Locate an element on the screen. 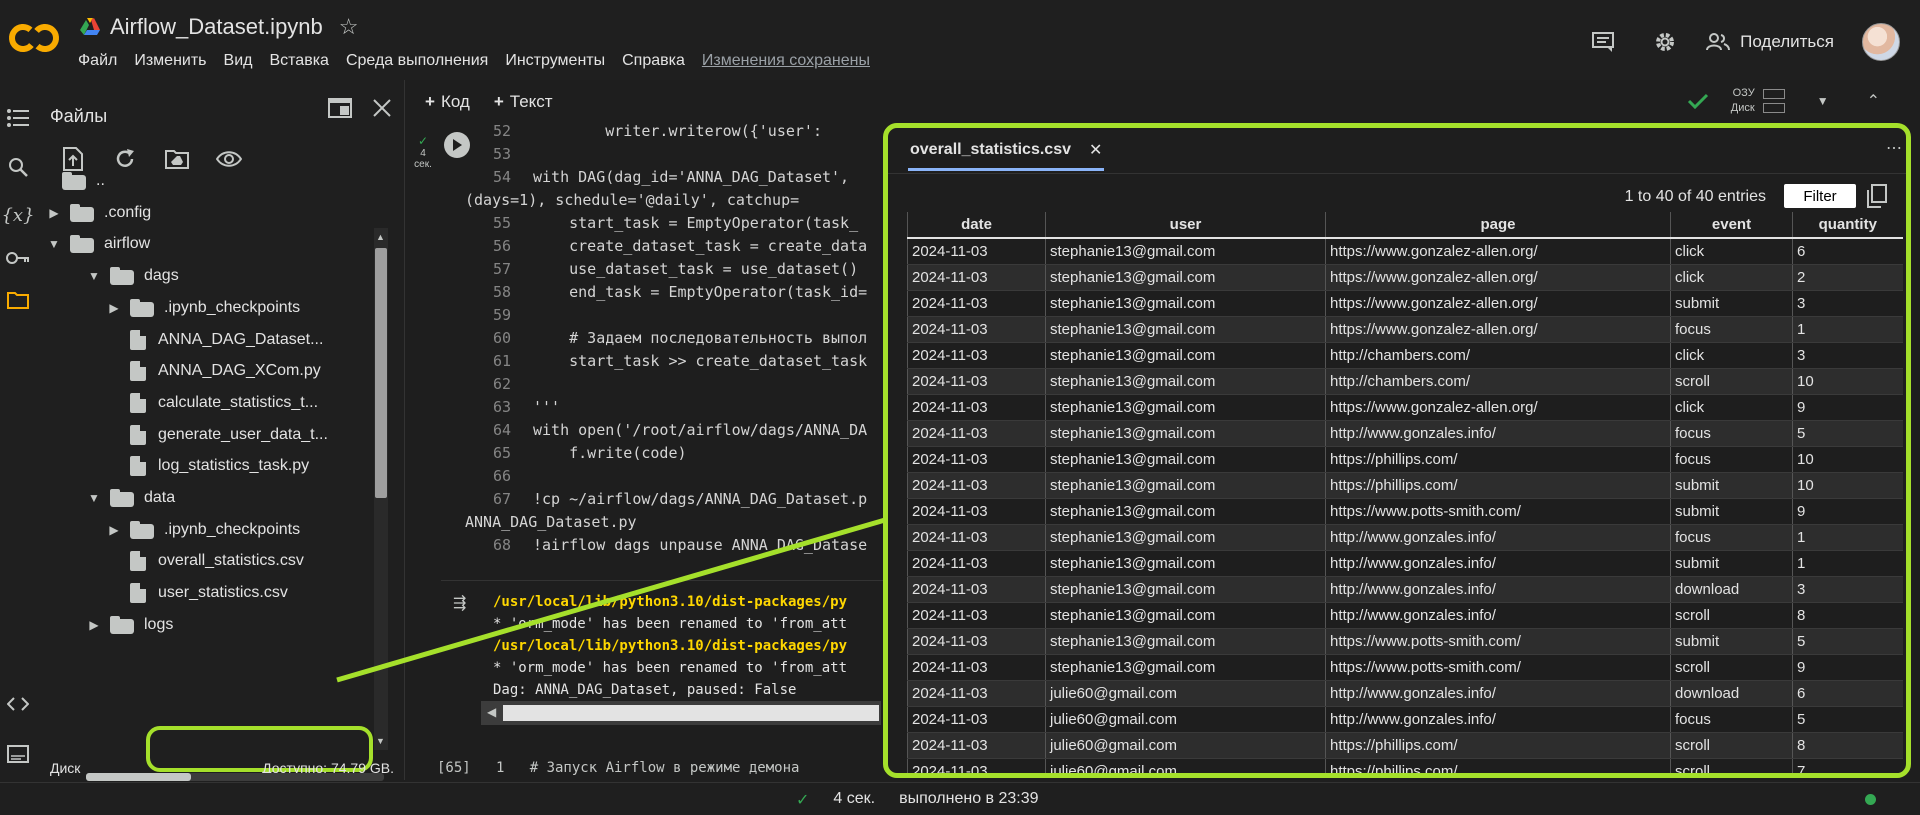 This screenshot has width=1920, height=815. tree-folder: ▼ airflow is located at coordinates (93, 244).